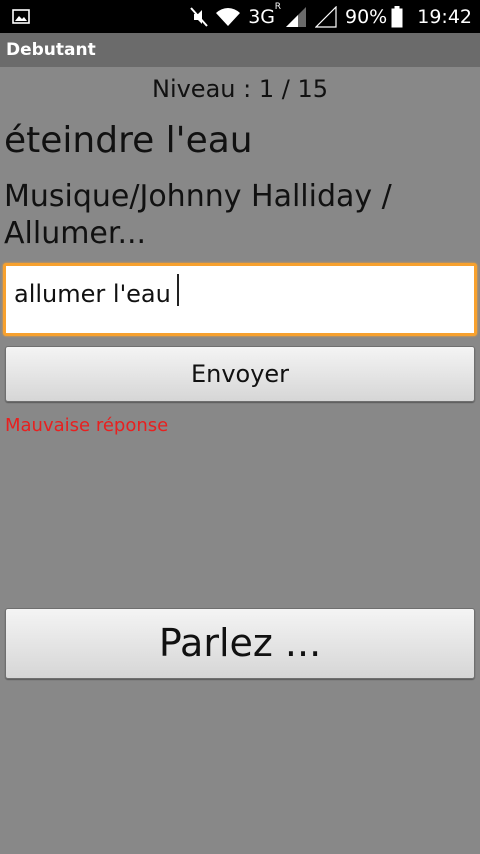 This screenshot has width=480, height=854. What do you see at coordinates (444, 16) in the screenshot?
I see `clock: 19:42` at bounding box center [444, 16].